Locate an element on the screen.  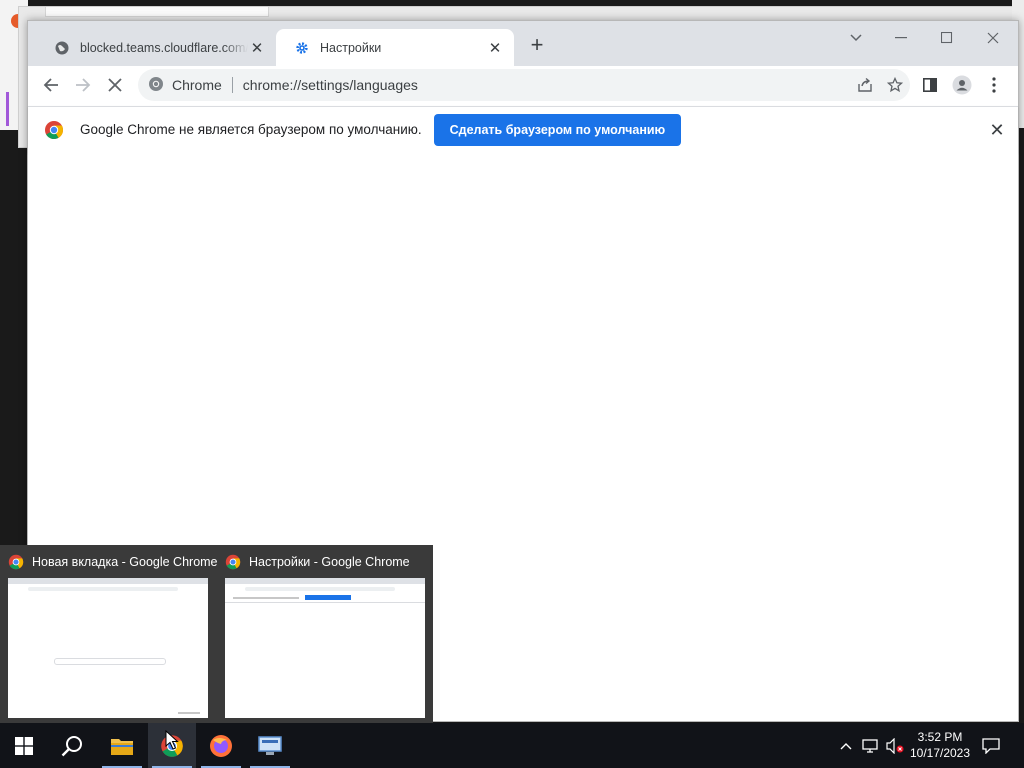
profile-avatar-icon is located at coordinates (962, 85).